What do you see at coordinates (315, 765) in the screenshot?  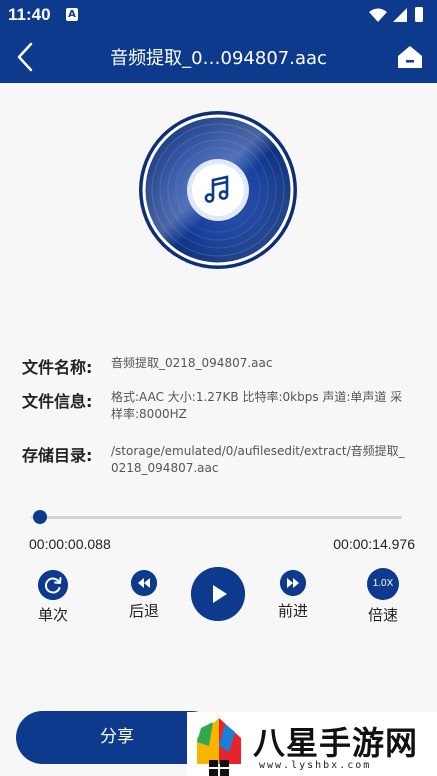 I see `watermark-url: www.lyshbx.com` at bounding box center [315, 765].